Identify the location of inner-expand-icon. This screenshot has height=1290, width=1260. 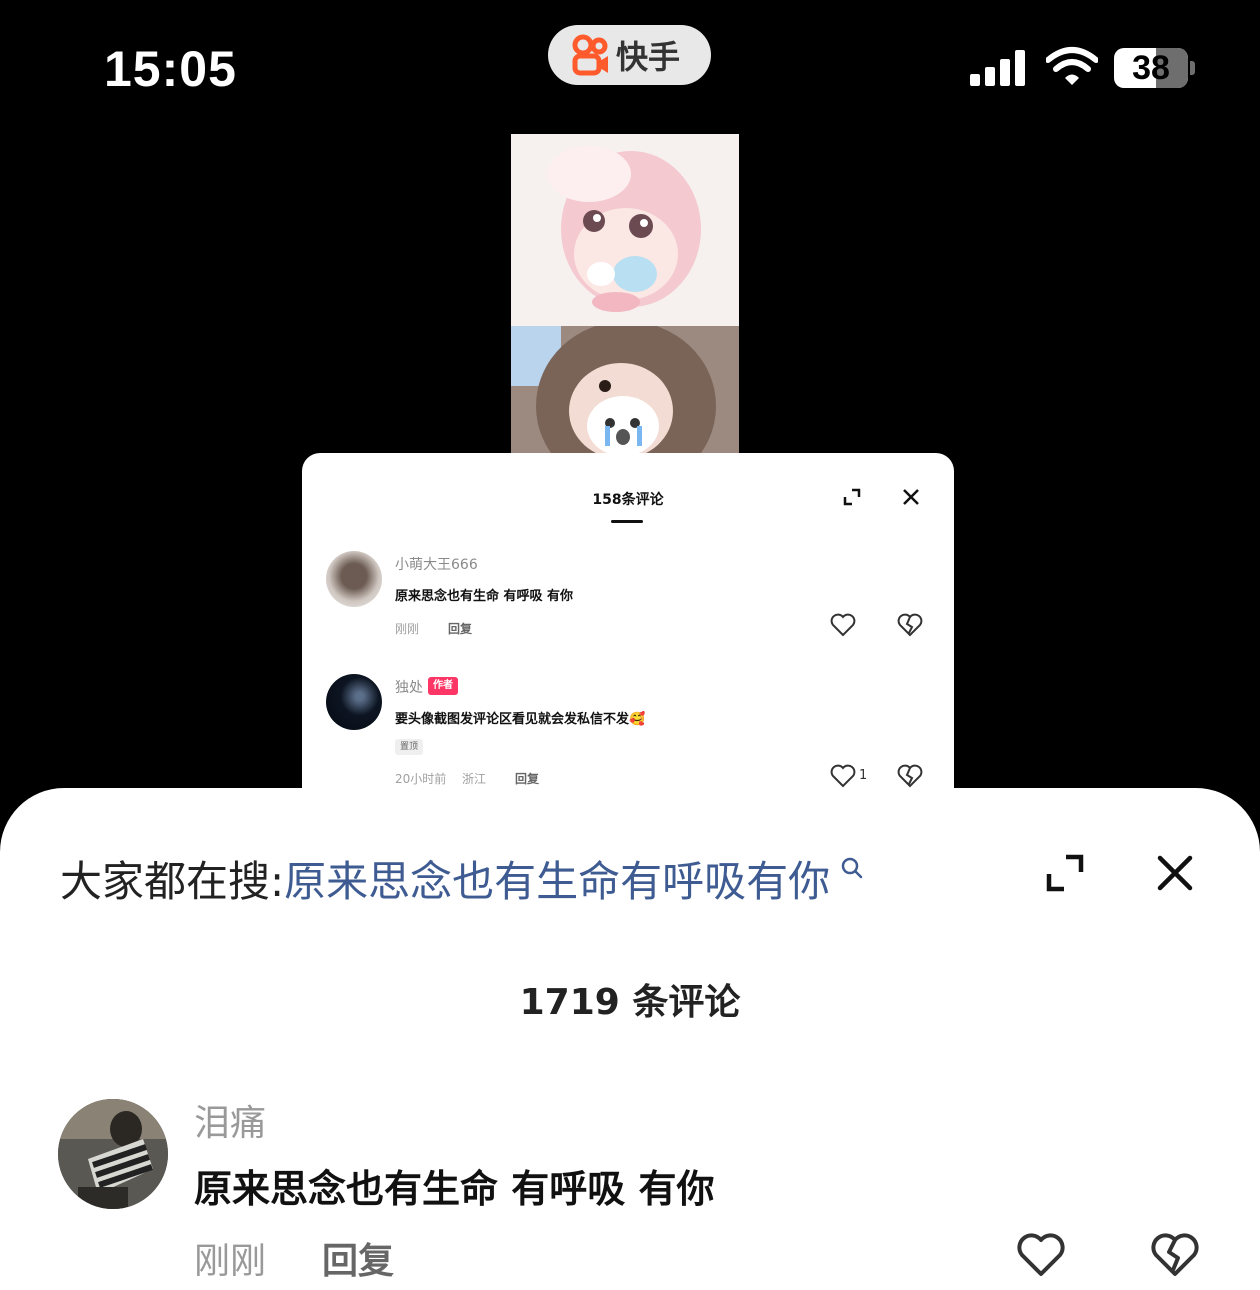
(852, 497).